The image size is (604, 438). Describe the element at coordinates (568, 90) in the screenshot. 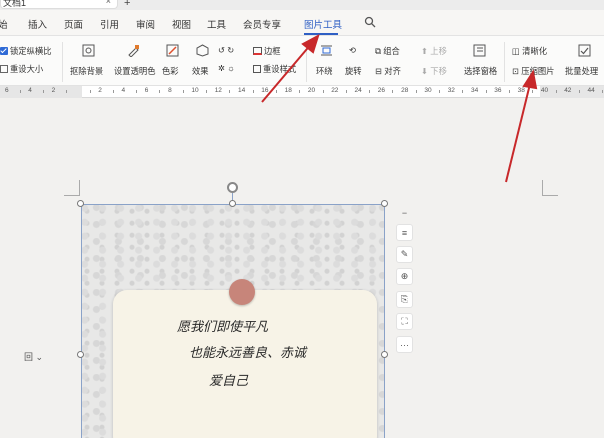

I see `ruler-label: 42` at that location.